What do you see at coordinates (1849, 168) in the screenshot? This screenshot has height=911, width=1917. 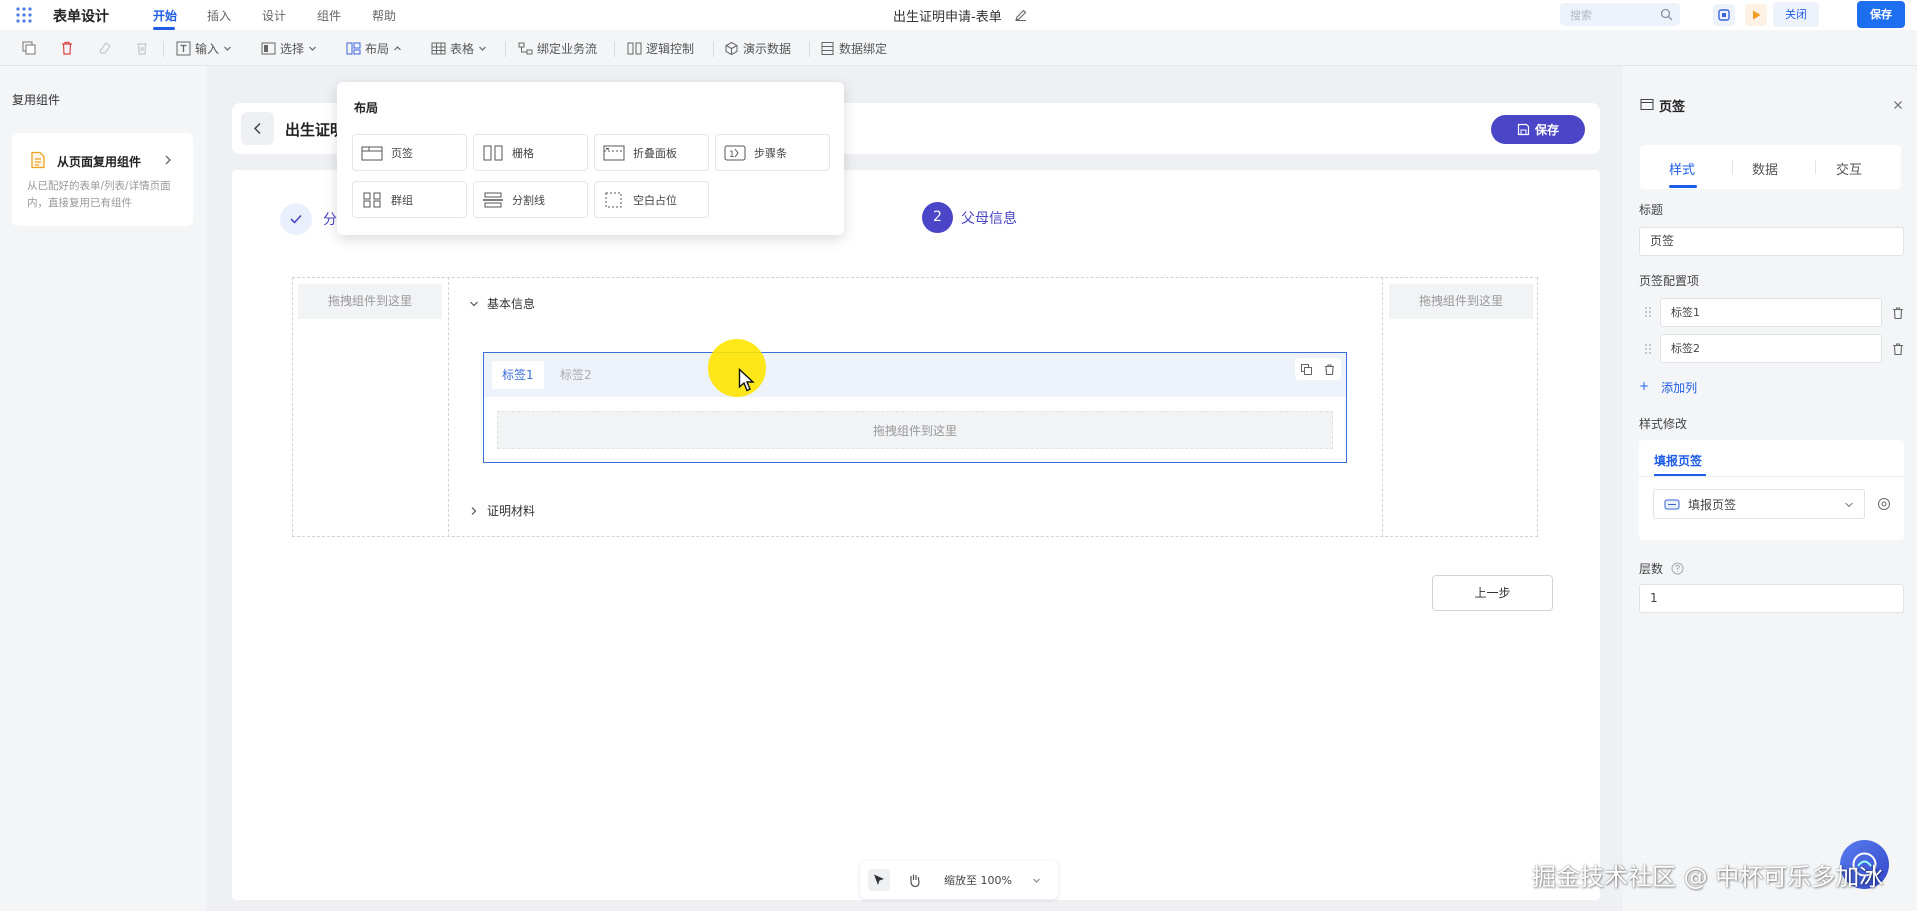 I see `tab-interaction: 交互` at bounding box center [1849, 168].